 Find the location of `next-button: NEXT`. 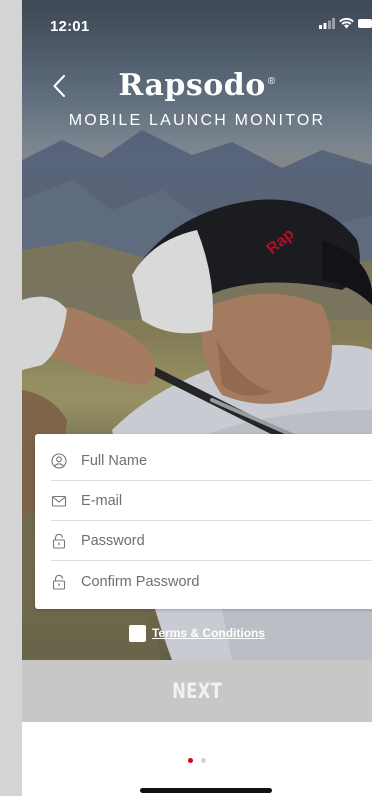

next-button: NEXT is located at coordinates (197, 691).